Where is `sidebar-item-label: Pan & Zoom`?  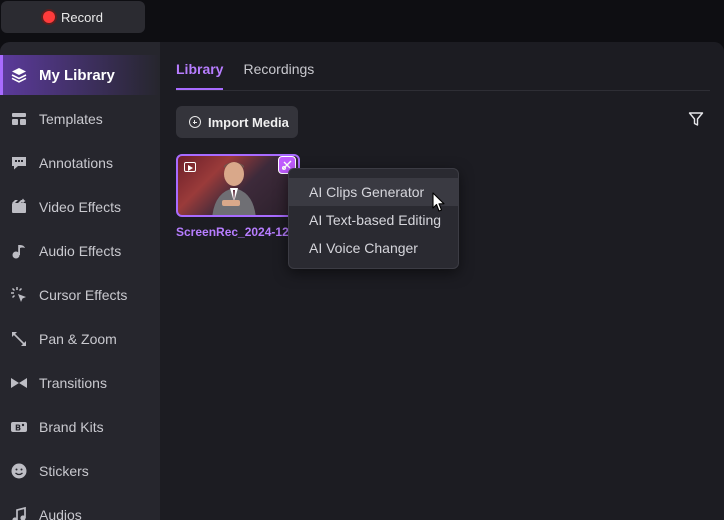
sidebar-item-label: Pan & Zoom is located at coordinates (78, 339).